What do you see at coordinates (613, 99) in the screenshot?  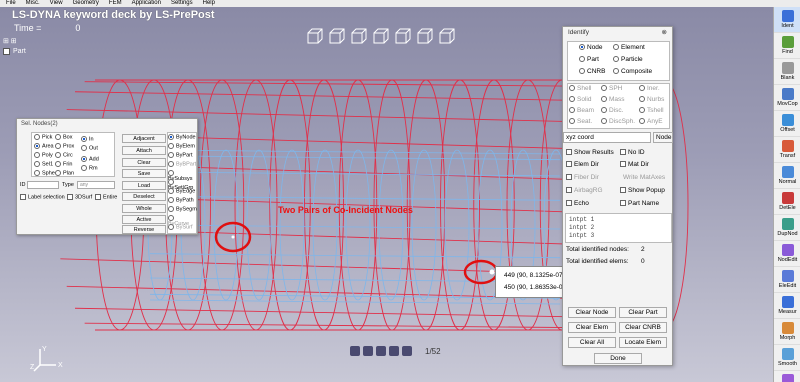 I see `elem-mass-radio: Mass` at bounding box center [613, 99].